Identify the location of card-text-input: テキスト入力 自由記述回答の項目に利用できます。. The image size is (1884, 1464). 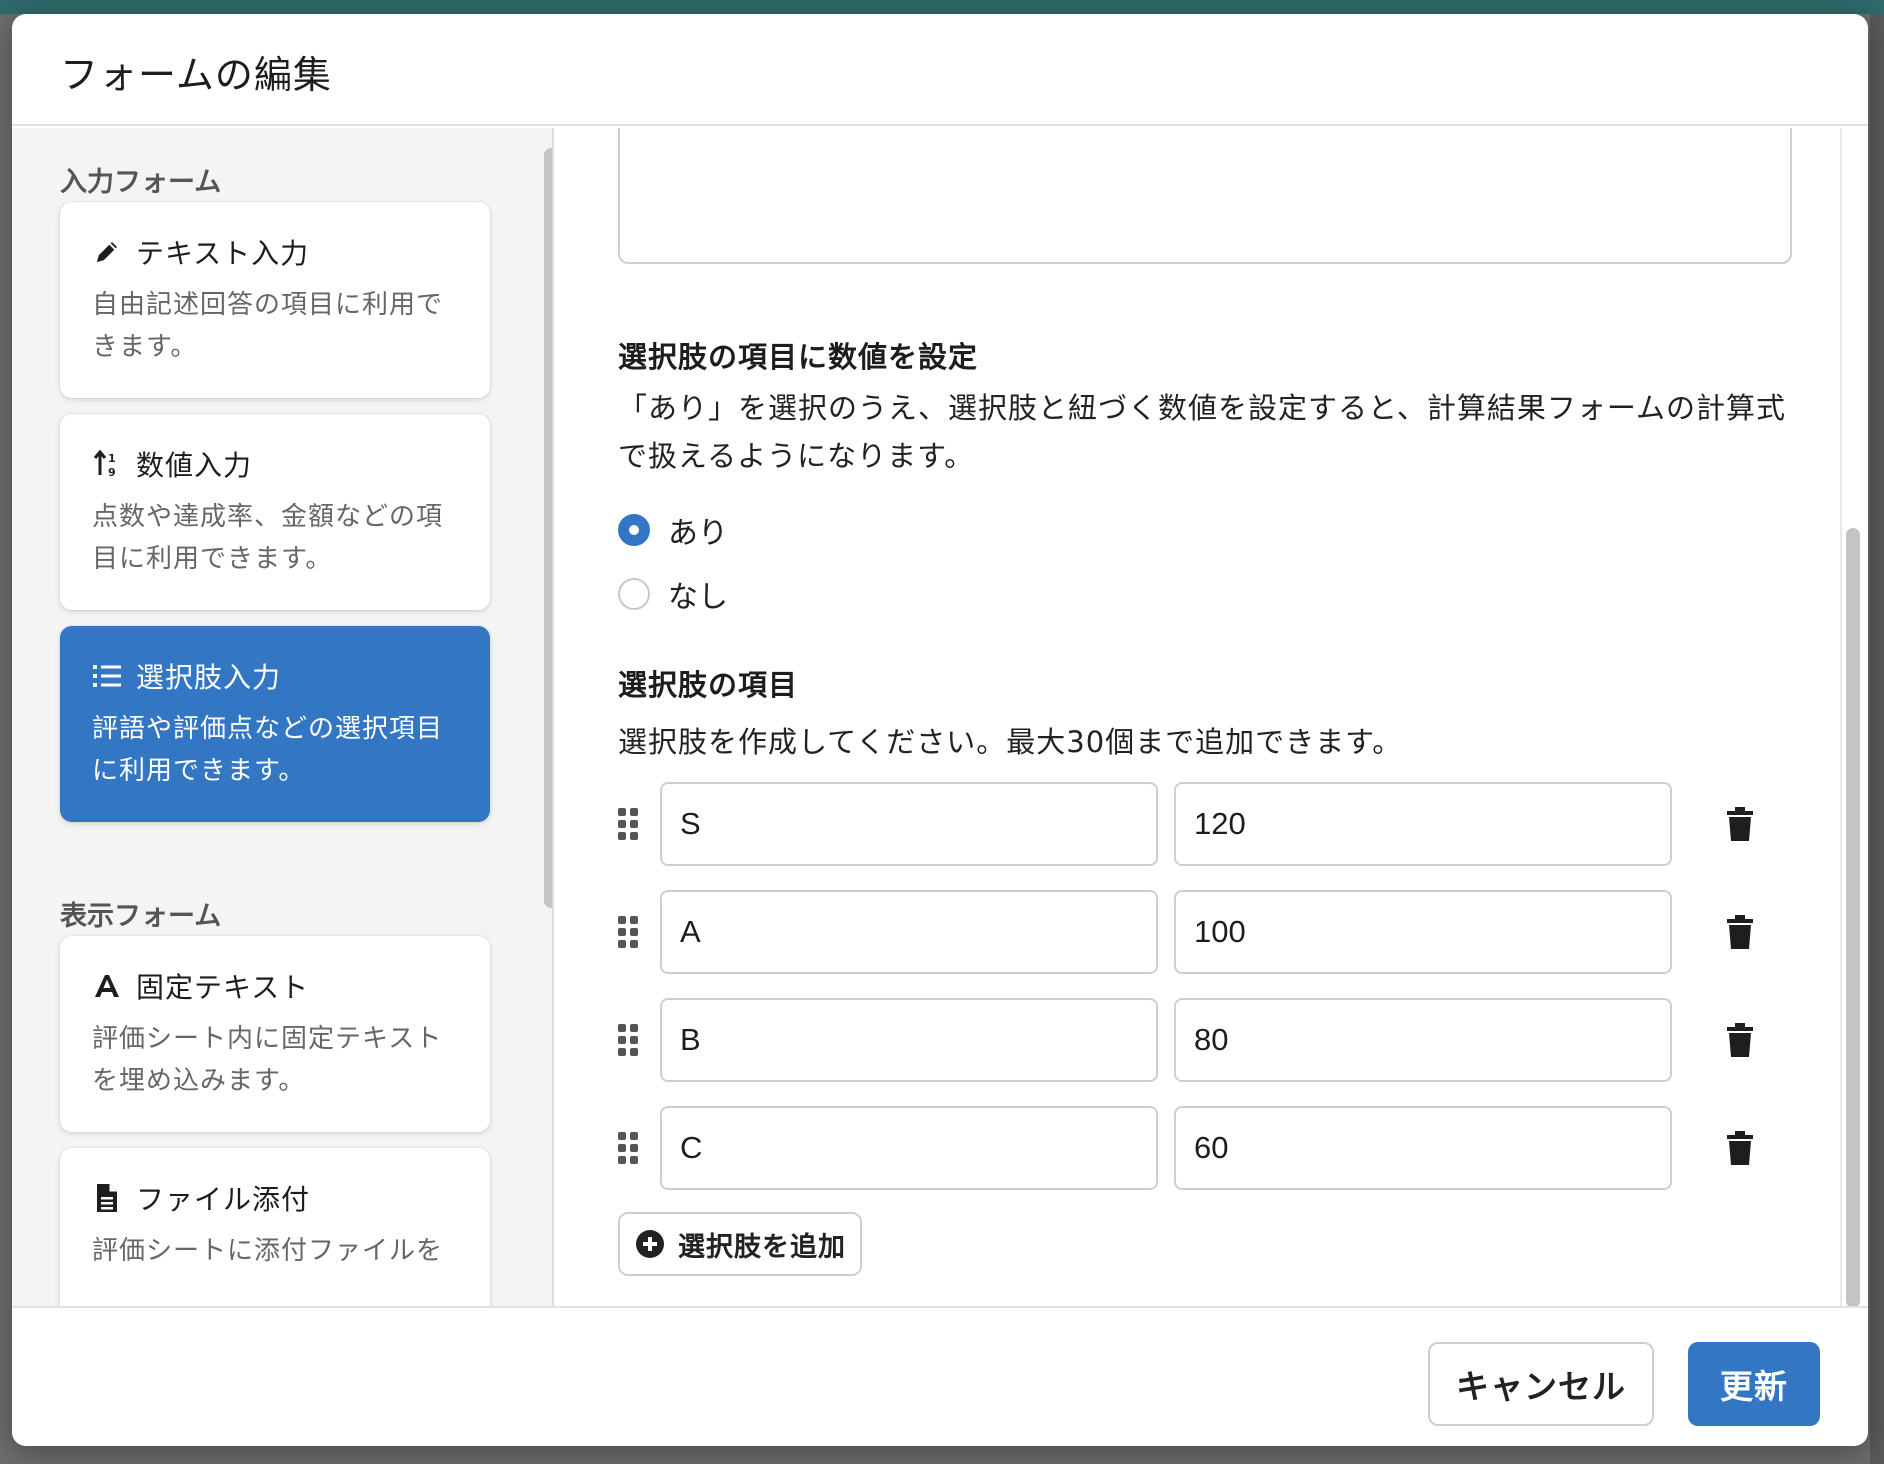
(275, 300).